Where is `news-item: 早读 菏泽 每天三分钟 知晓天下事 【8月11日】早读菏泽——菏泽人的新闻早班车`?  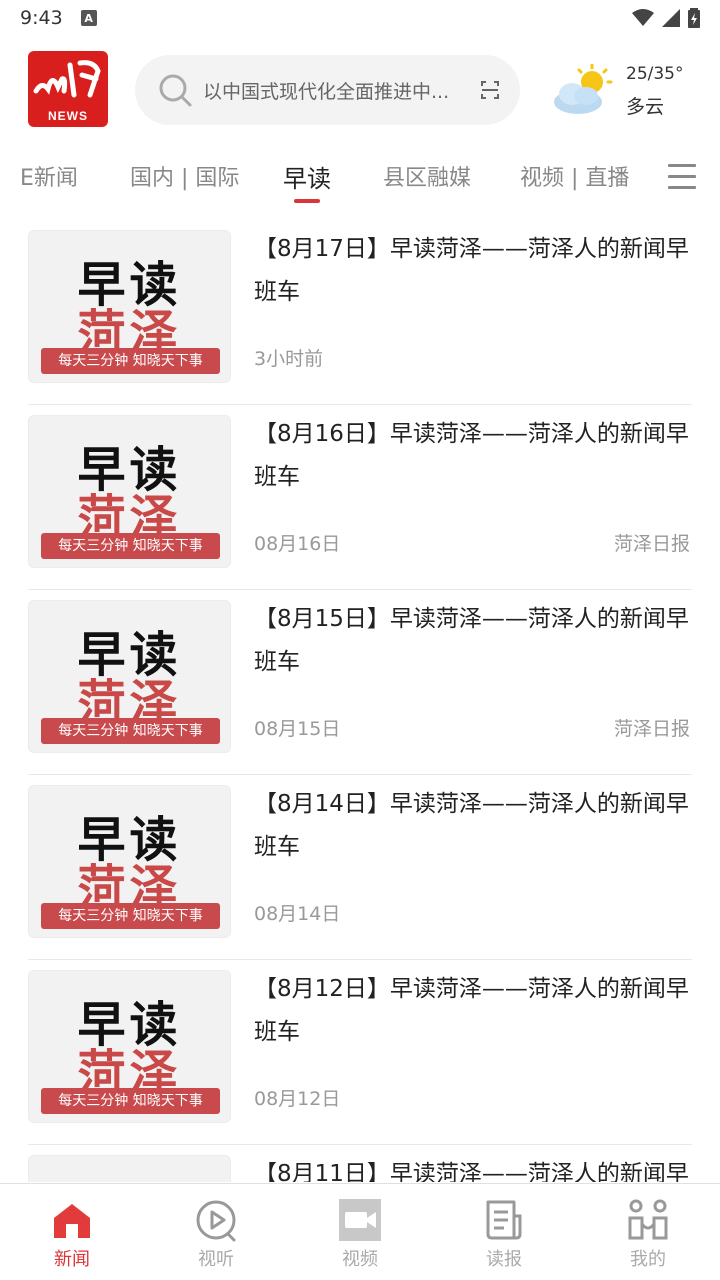 news-item: 早读 菏泽 每天三分钟 知晓天下事 【8月11日】早读菏泽——菏泽人的新闻早班车 is located at coordinates (360, 1163).